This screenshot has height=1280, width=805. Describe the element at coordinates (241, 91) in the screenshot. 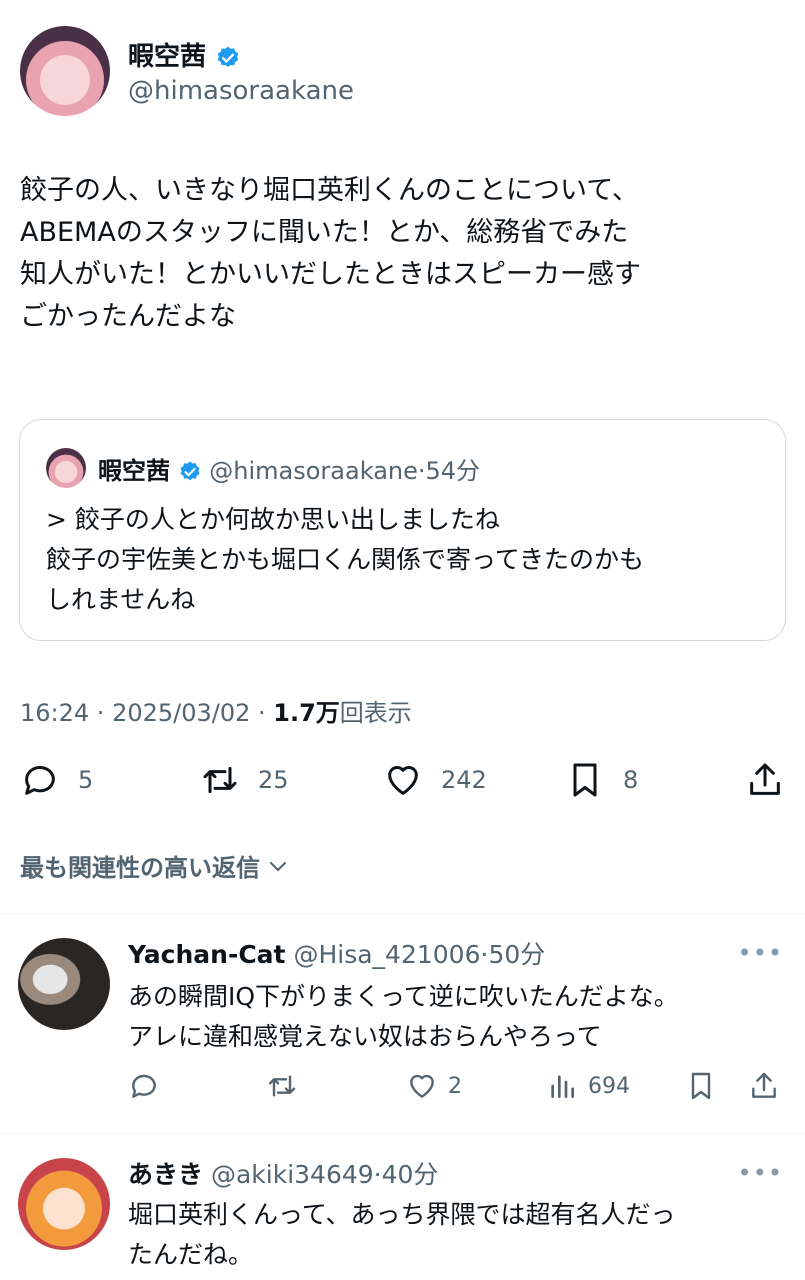

I see `author-handle: @himasoraakane` at that location.